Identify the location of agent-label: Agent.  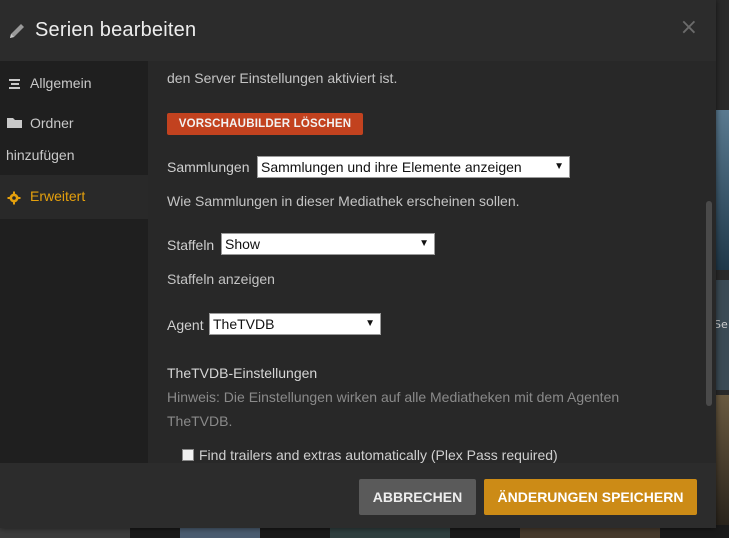
(185, 325).